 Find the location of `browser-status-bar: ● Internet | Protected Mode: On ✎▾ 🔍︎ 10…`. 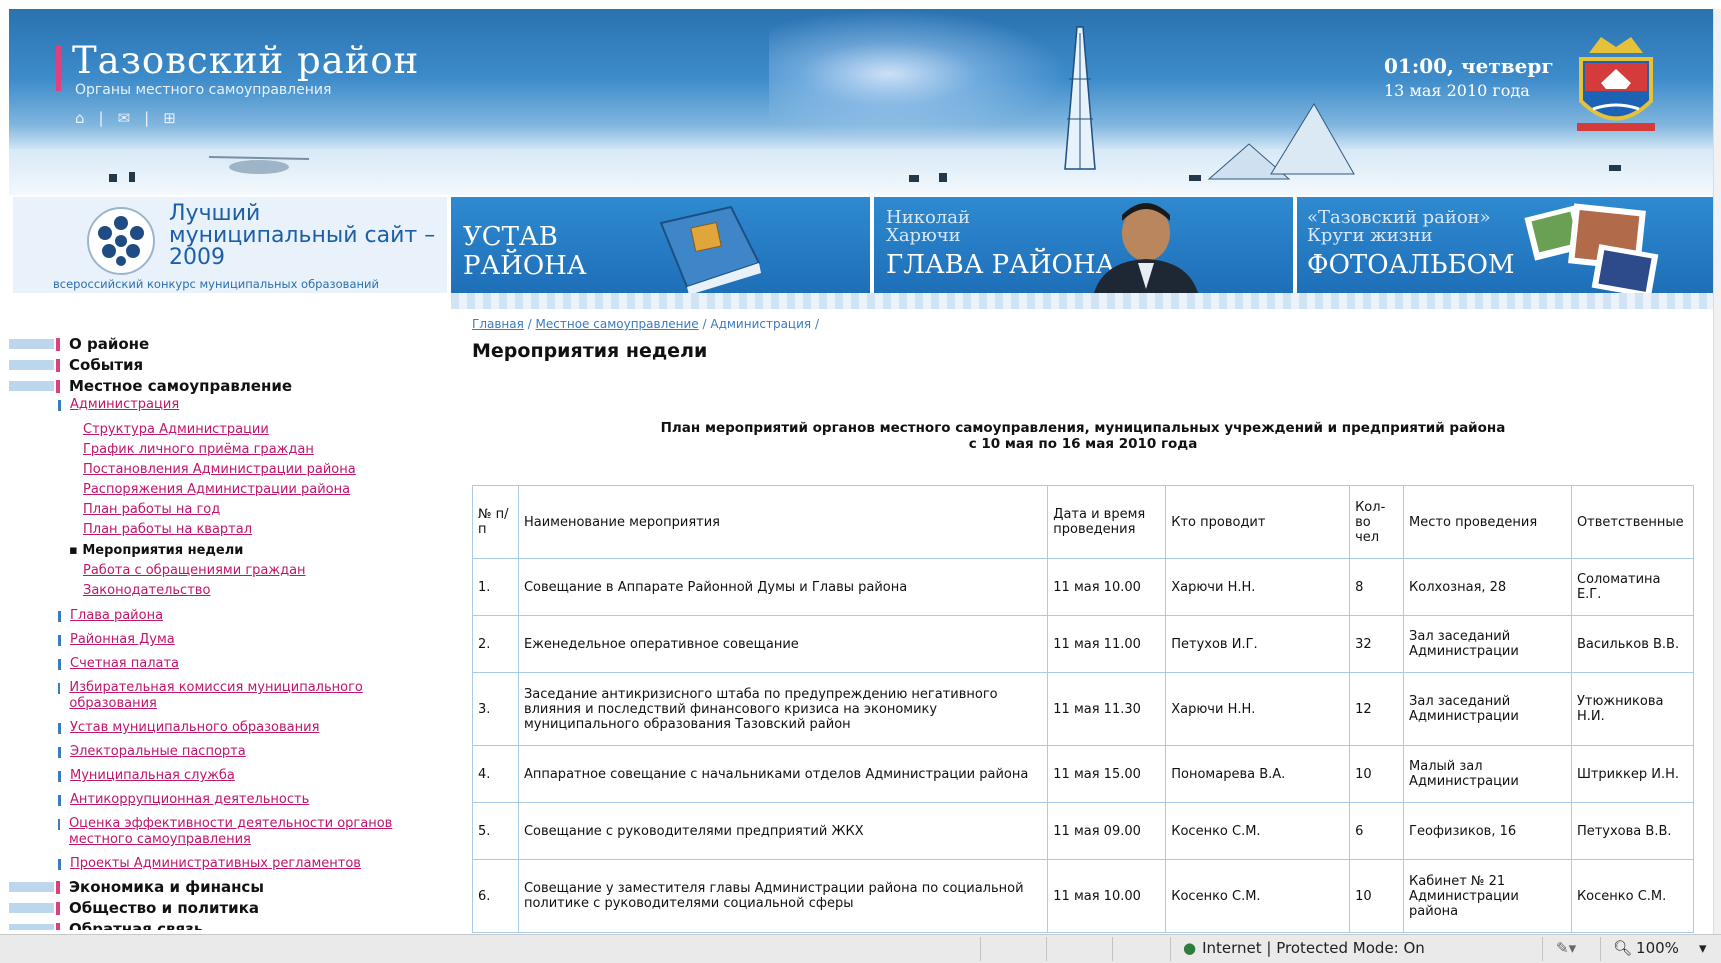

browser-status-bar: ● Internet | Protected Mode: On ✎▾ 🔍︎ 10… is located at coordinates (860, 948).